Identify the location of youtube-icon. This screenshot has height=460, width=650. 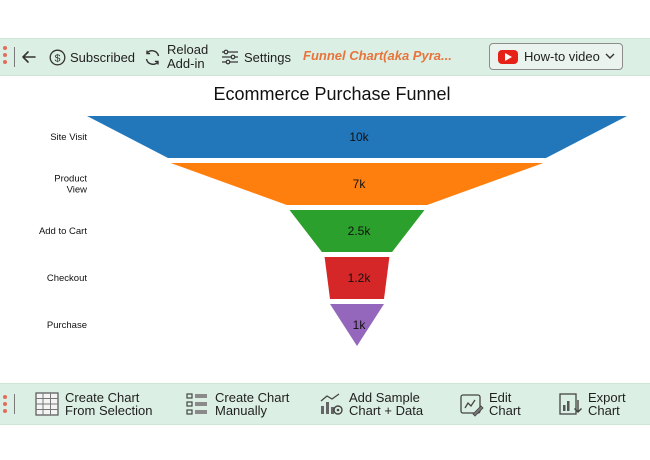
(508, 57).